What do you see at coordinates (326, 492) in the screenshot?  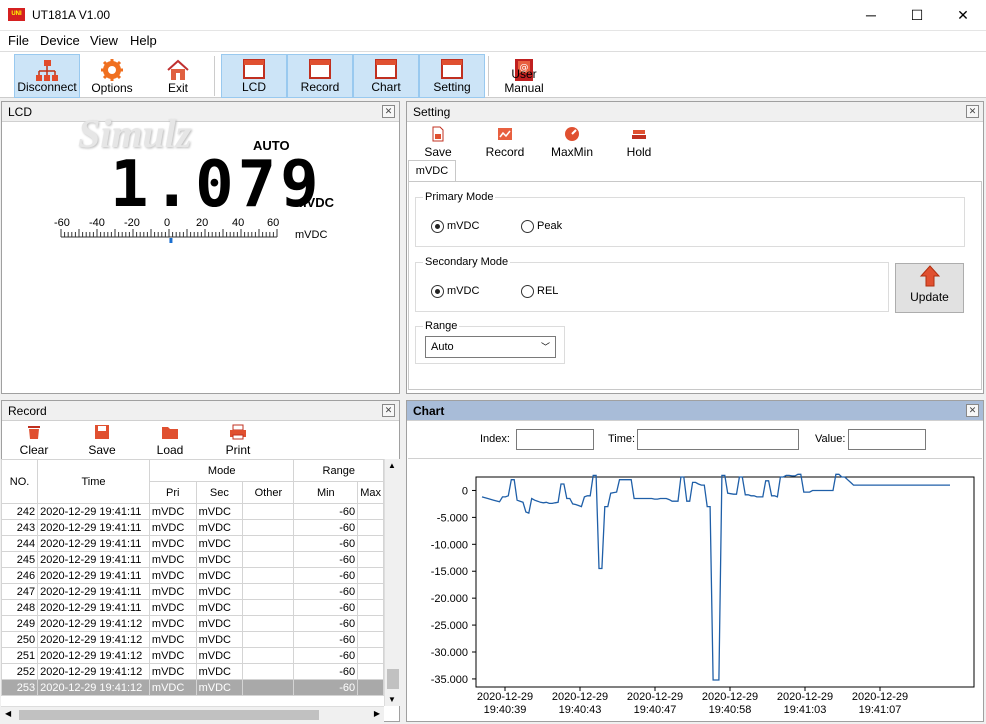 I see `col-min: Min` at bounding box center [326, 492].